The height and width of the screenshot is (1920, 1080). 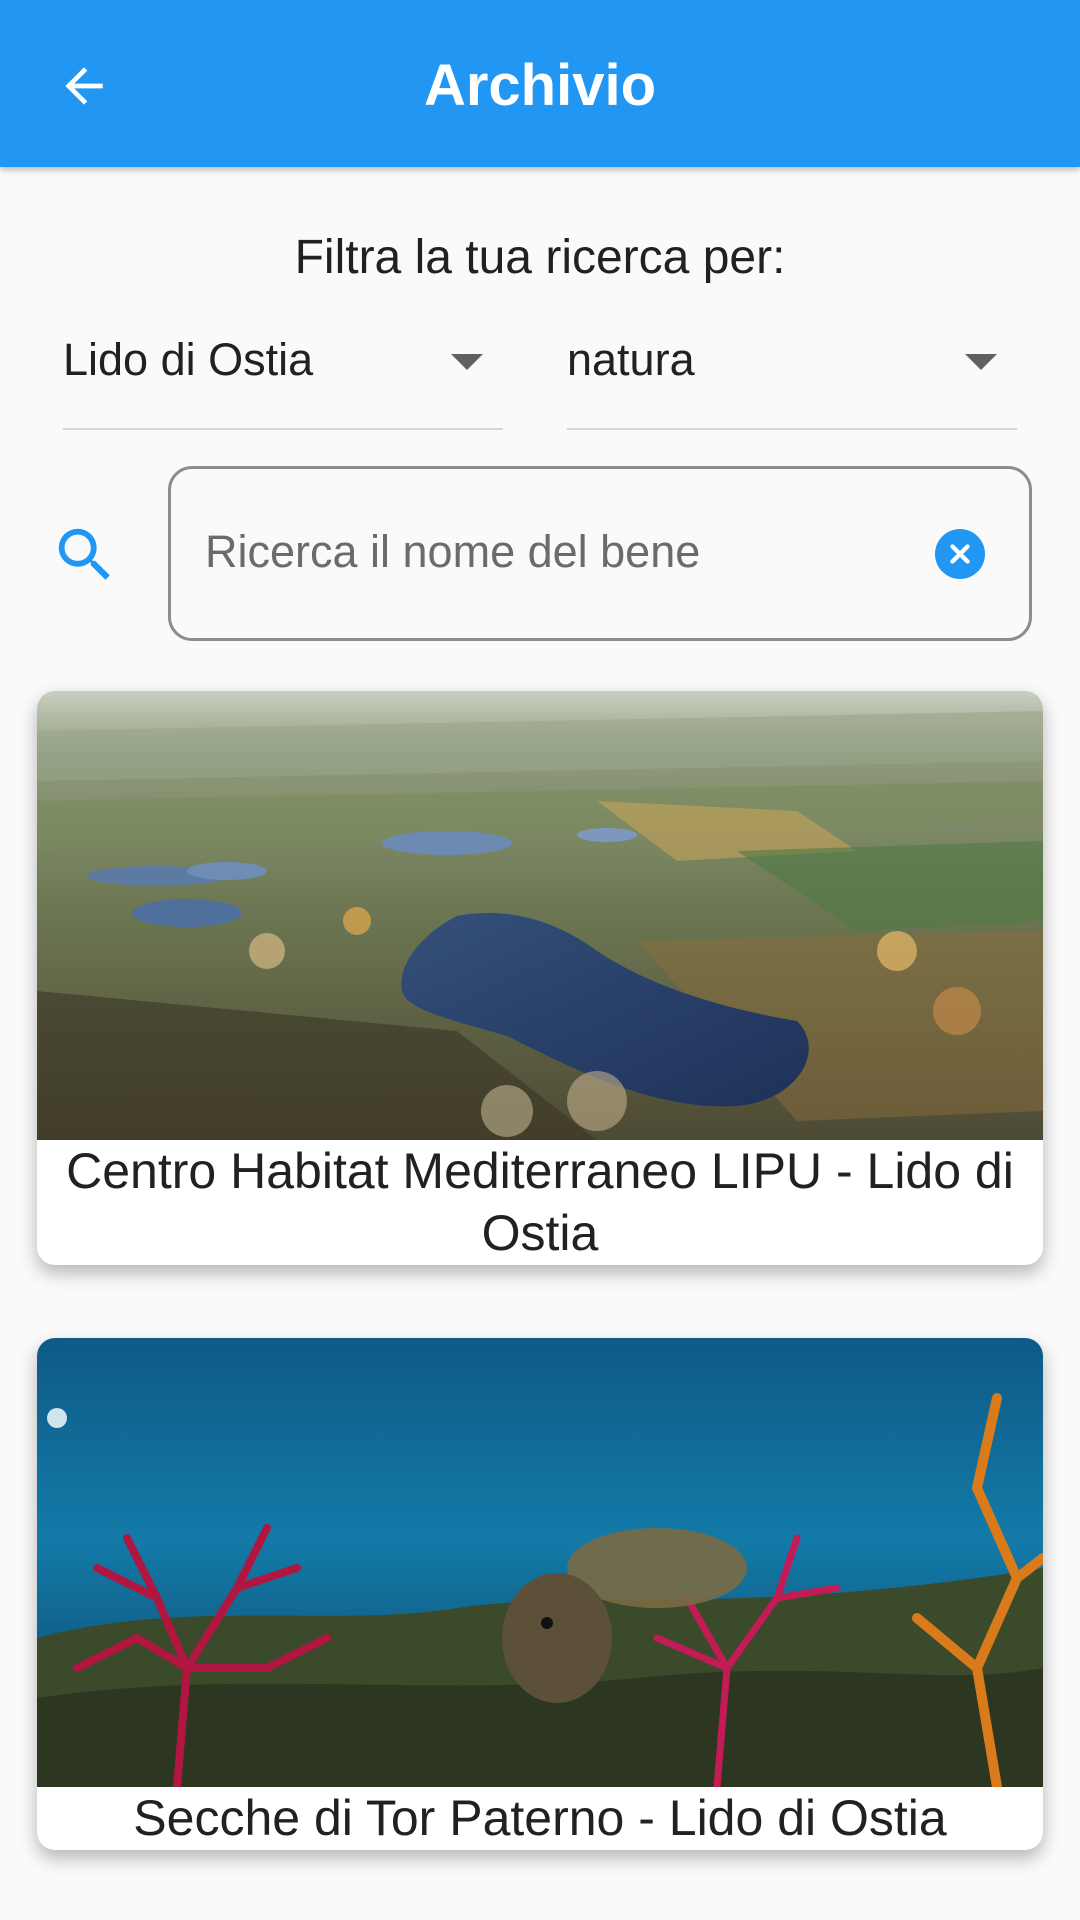 What do you see at coordinates (85, 555) in the screenshot?
I see `search-icon` at bounding box center [85, 555].